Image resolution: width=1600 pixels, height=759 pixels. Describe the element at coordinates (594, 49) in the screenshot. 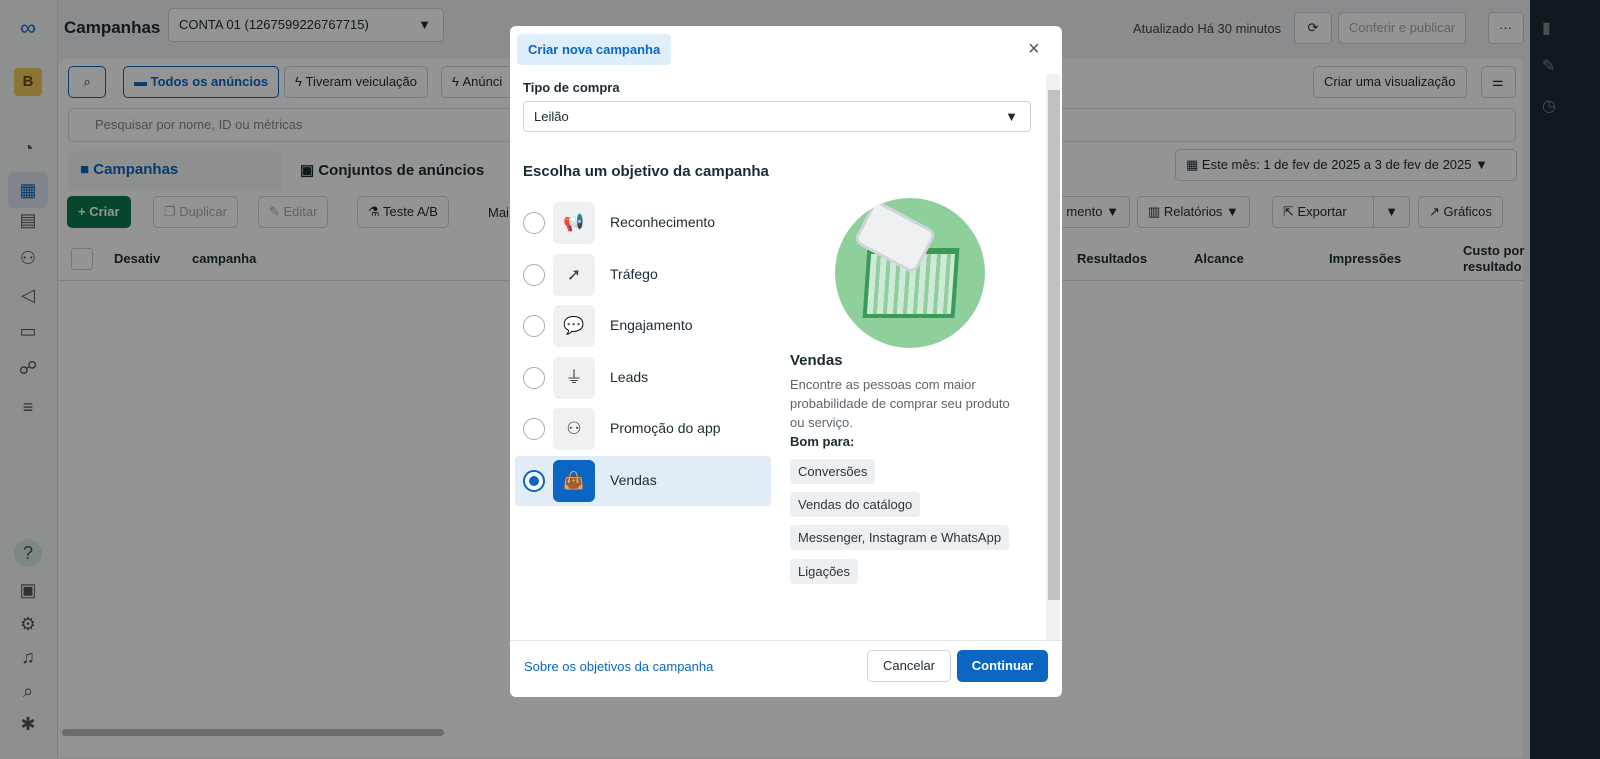

I see `dialog-title: Criar nova campanha` at that location.